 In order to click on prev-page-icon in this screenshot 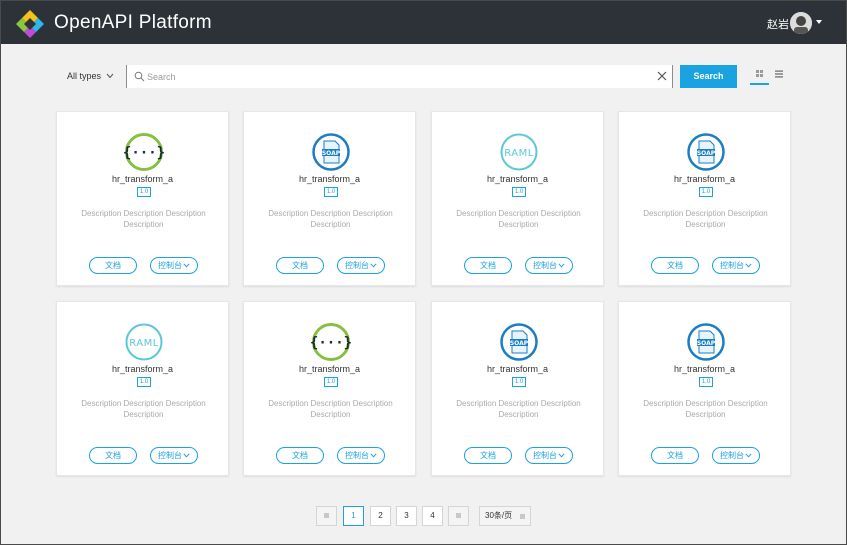, I will do `click(326, 516)`.